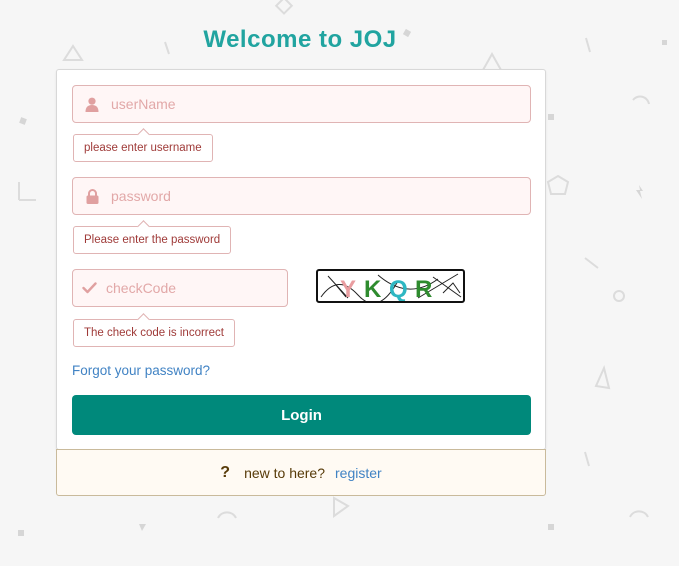 The image size is (679, 566). What do you see at coordinates (154, 333) in the screenshot?
I see `checkcode-error: The check code is incorrect` at bounding box center [154, 333].